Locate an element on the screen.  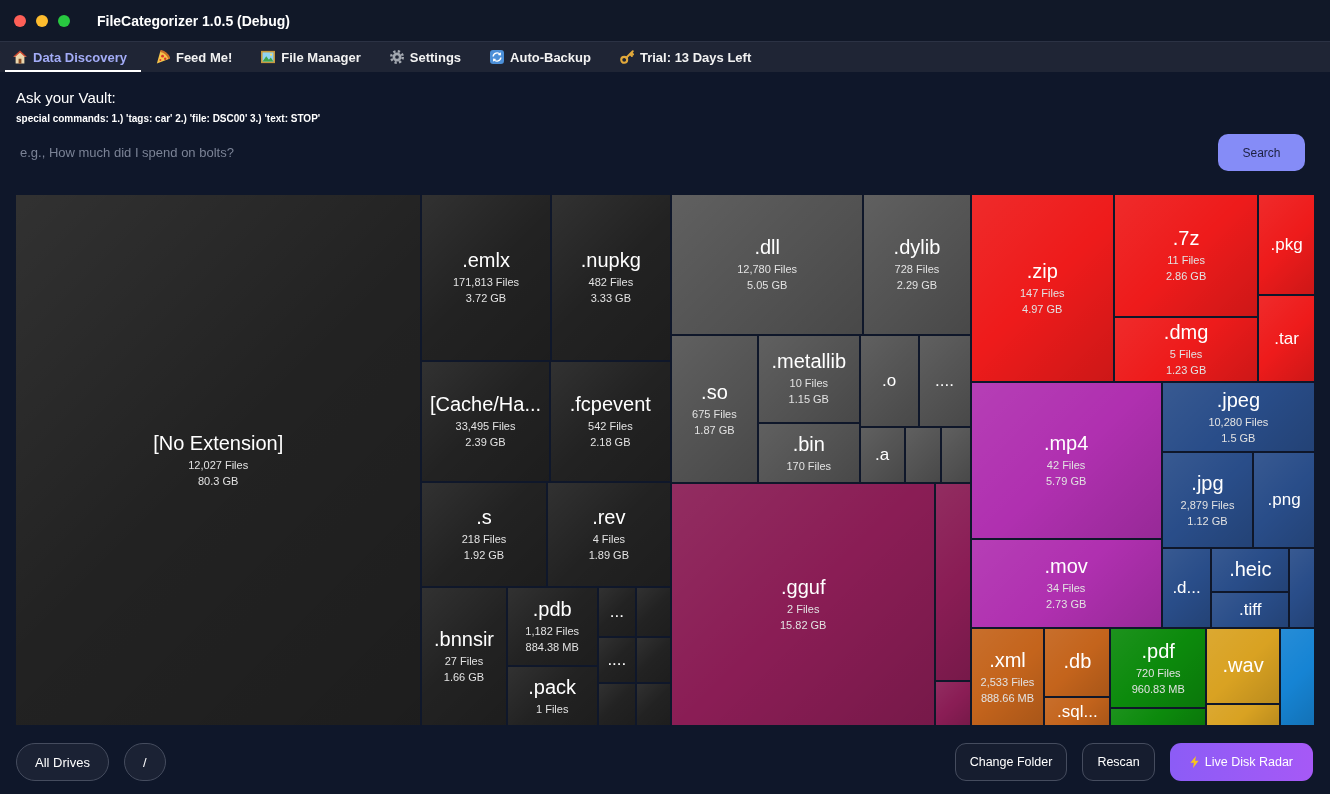
treemap-tile: .s 218 Files 1.92 GB is located at coordinates (484, 534).